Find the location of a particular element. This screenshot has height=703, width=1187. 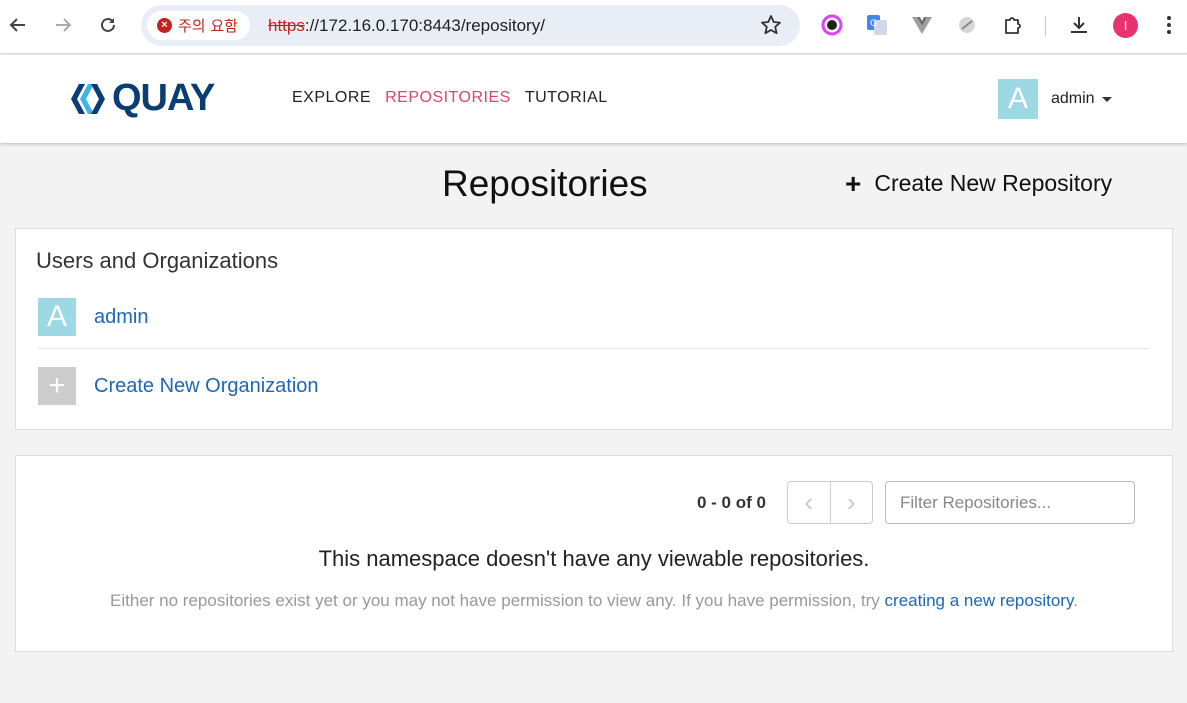

pagination-controls: ‹ › is located at coordinates (830, 502).